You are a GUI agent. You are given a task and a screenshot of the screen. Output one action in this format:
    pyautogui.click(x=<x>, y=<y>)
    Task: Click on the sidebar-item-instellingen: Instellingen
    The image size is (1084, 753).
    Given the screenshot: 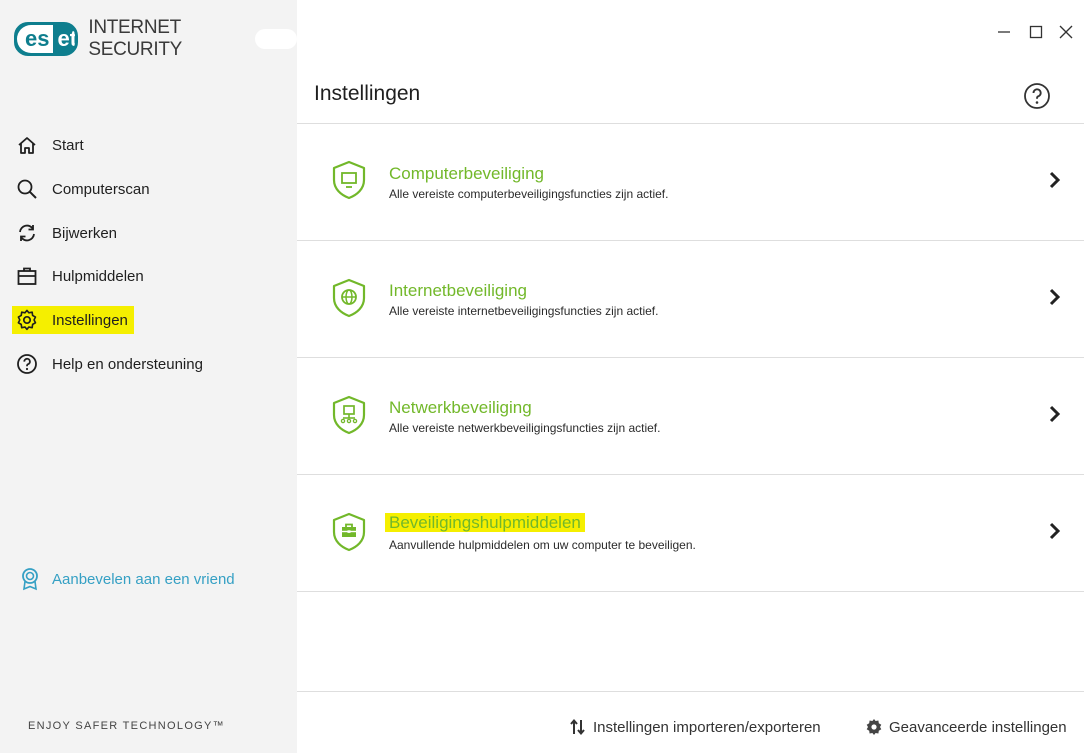 What is the action you would take?
    pyautogui.click(x=73, y=320)
    